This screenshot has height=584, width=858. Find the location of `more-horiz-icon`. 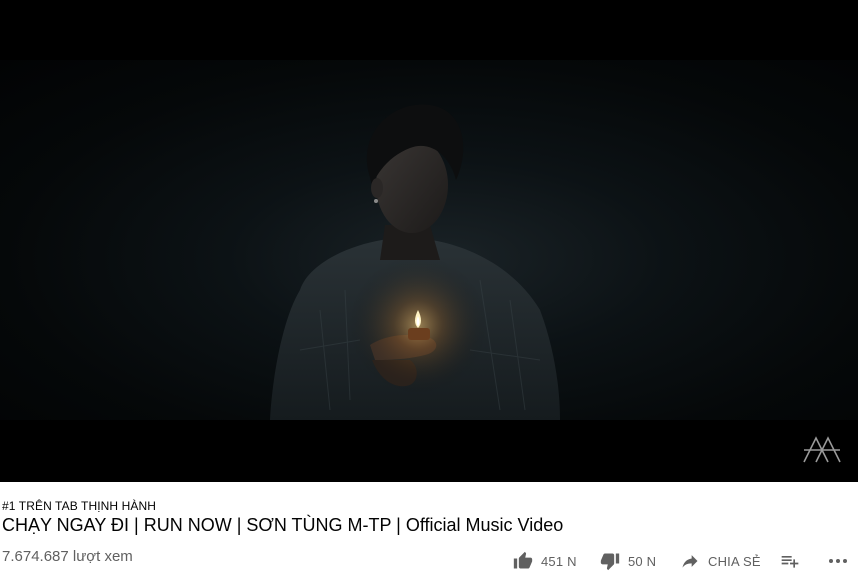

more-horiz-icon is located at coordinates (838, 561).